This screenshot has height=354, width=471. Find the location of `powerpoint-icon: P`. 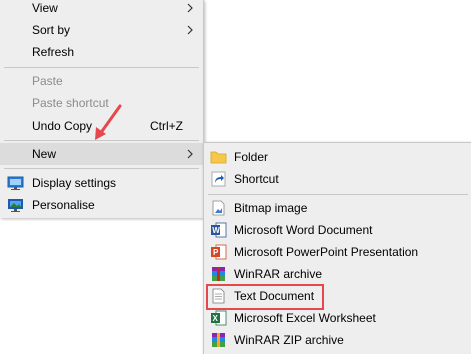

powerpoint-icon: P is located at coordinates (219, 252).